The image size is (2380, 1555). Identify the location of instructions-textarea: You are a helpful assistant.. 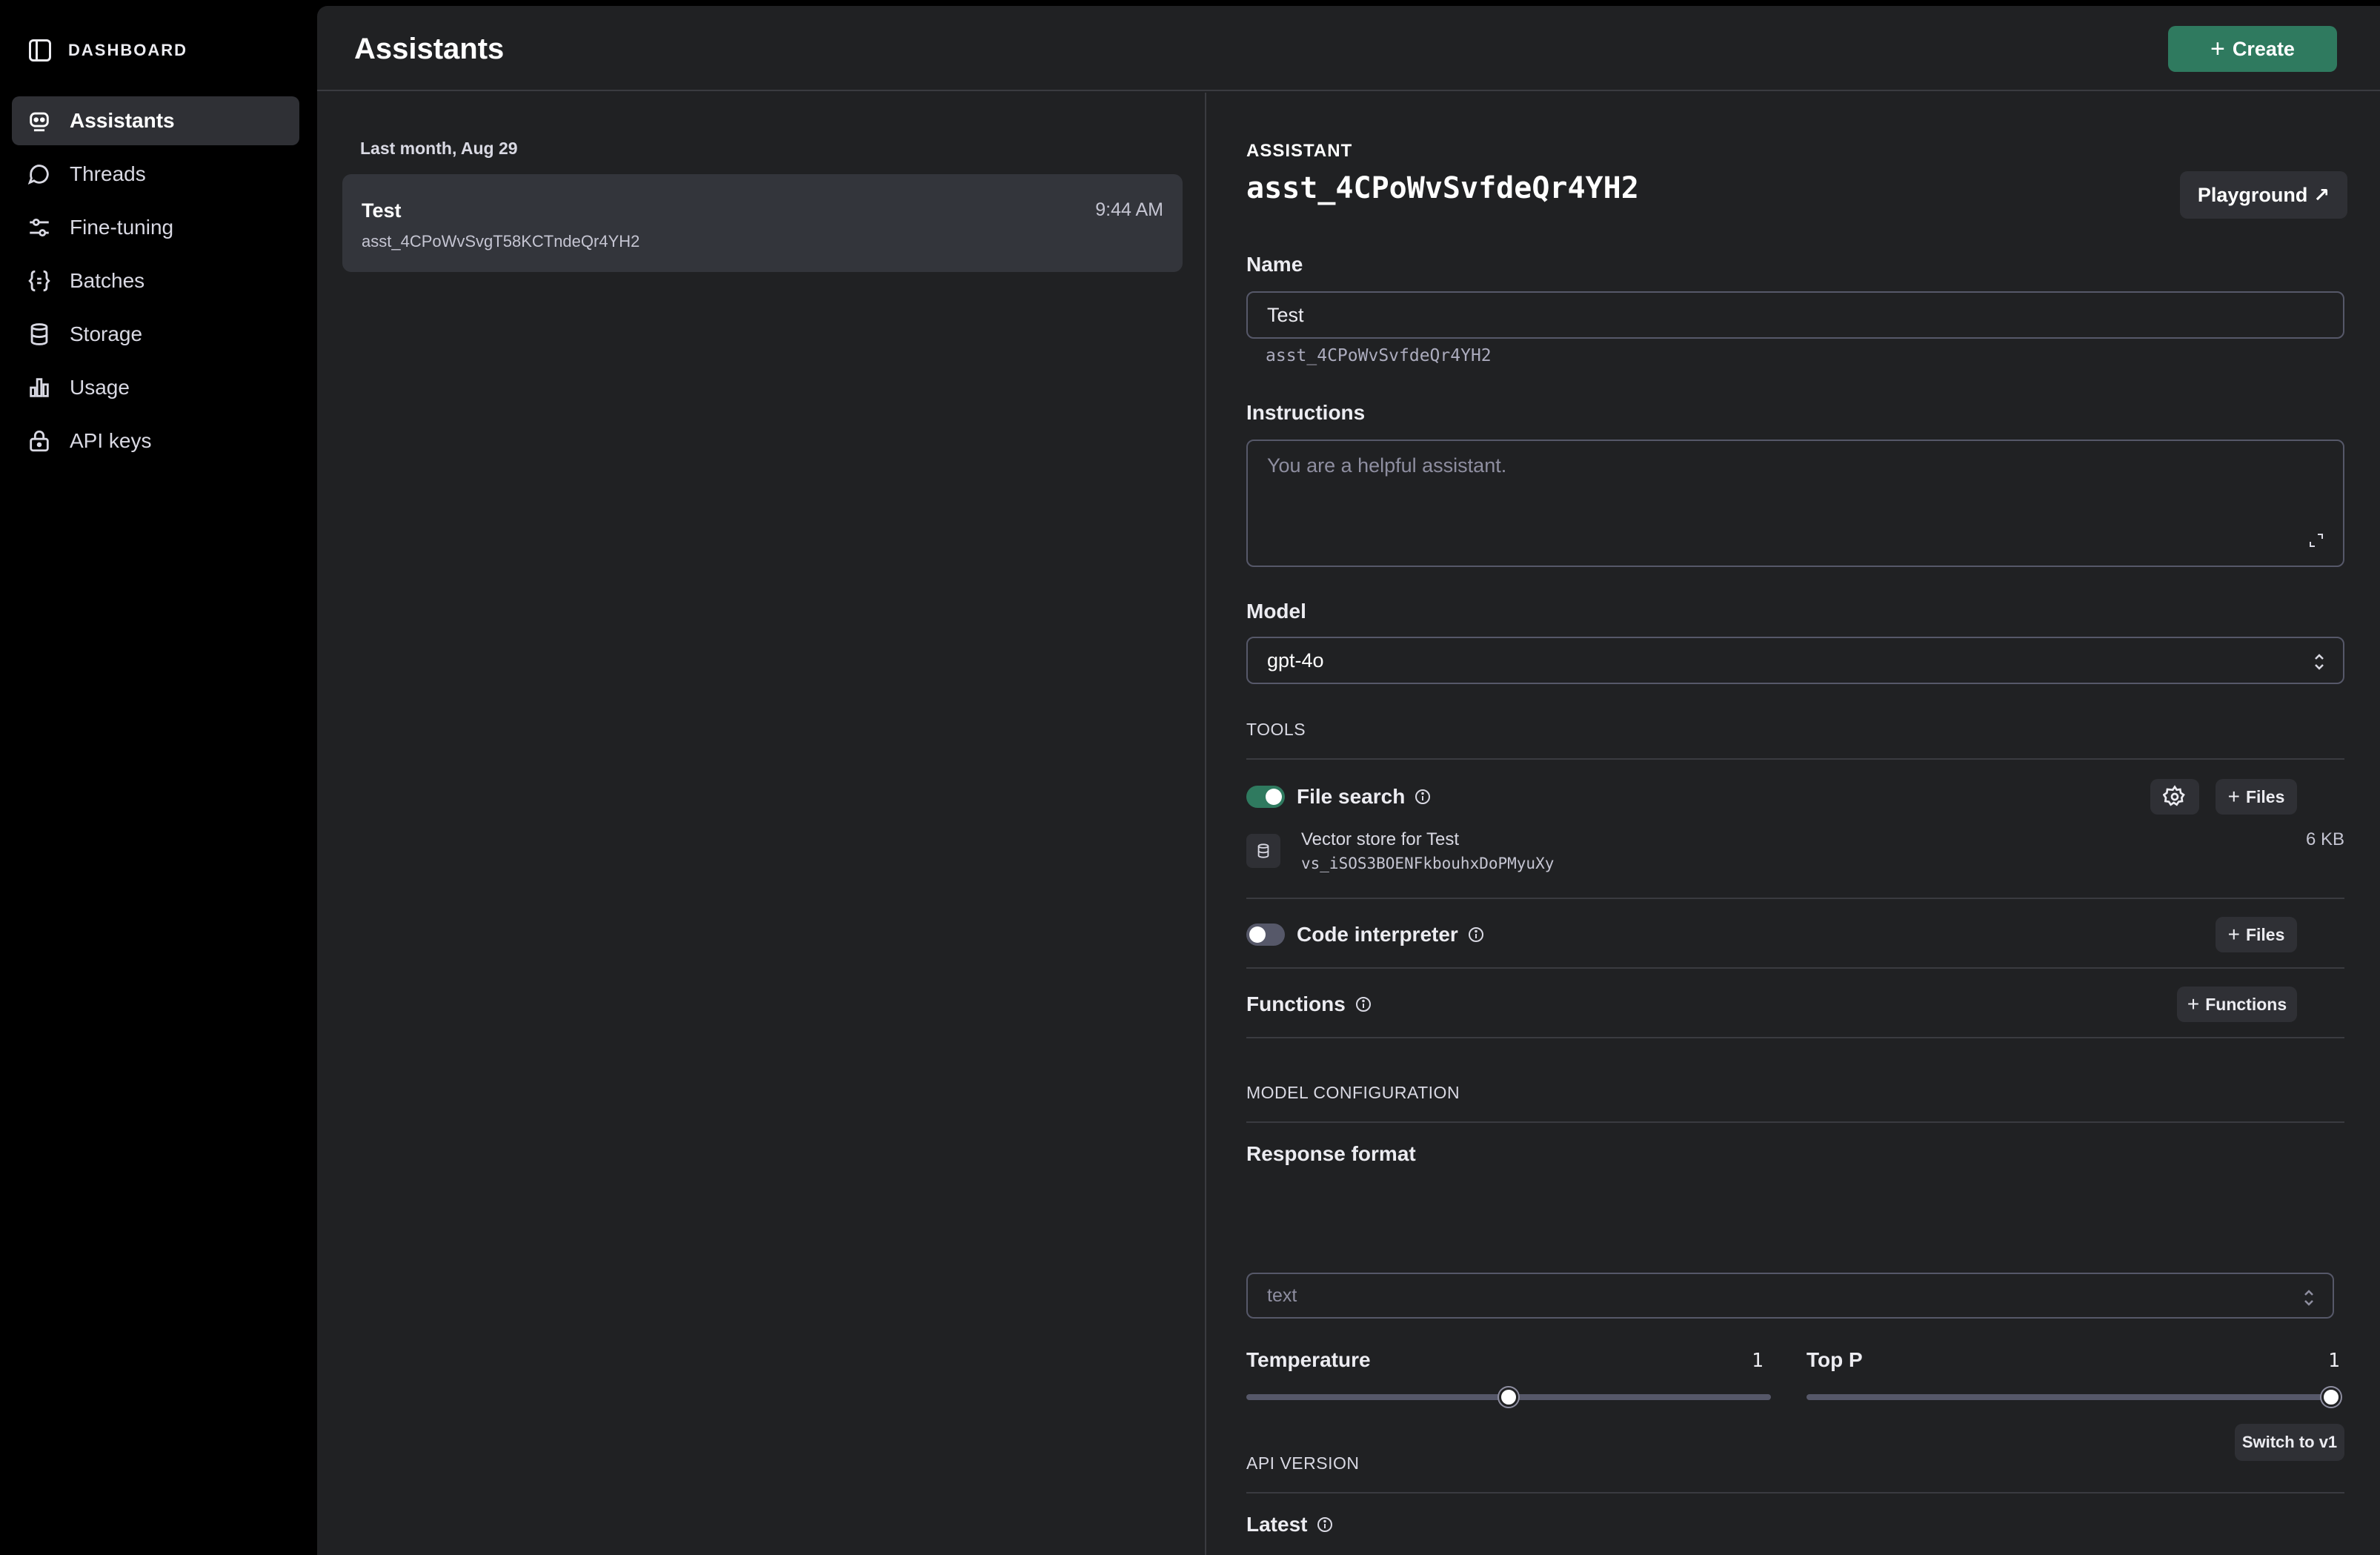
(1795, 503).